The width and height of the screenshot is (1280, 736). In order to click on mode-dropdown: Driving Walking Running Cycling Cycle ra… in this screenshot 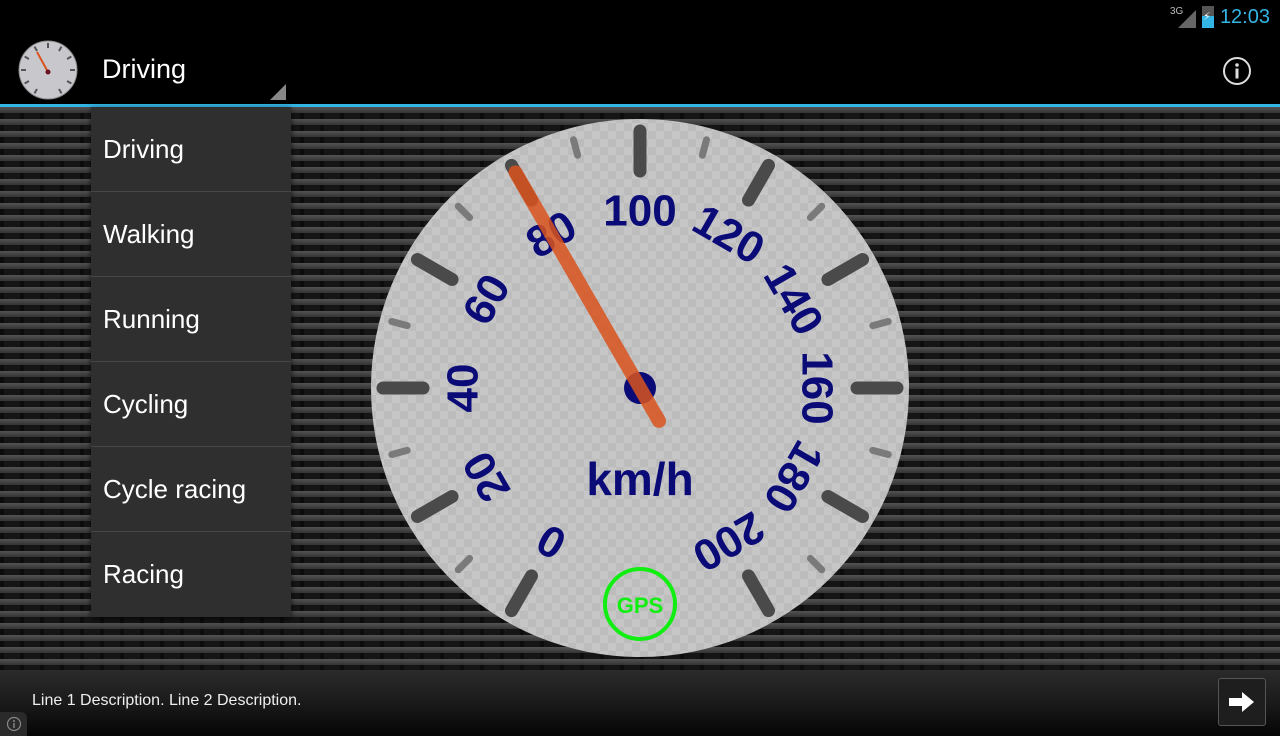, I will do `click(191, 362)`.